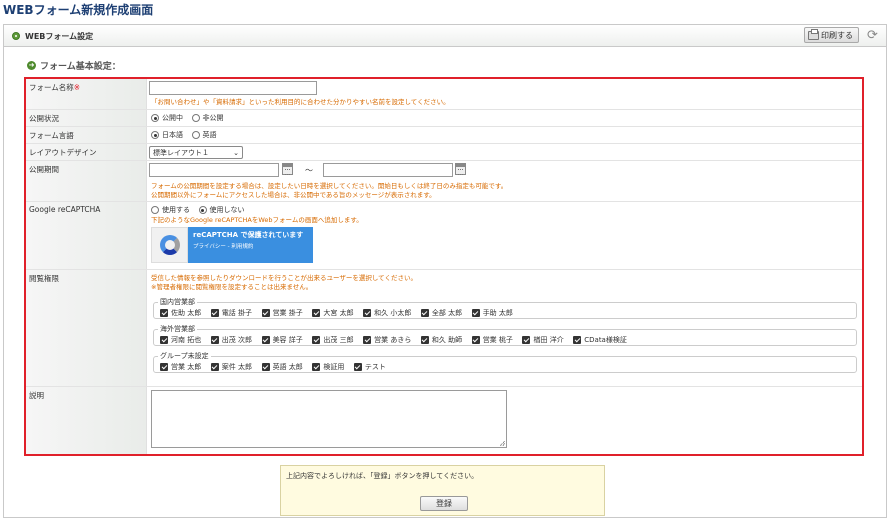  Describe the element at coordinates (180, 340) in the screenshot. I see `member-checkbox: 河南 拓也` at that location.